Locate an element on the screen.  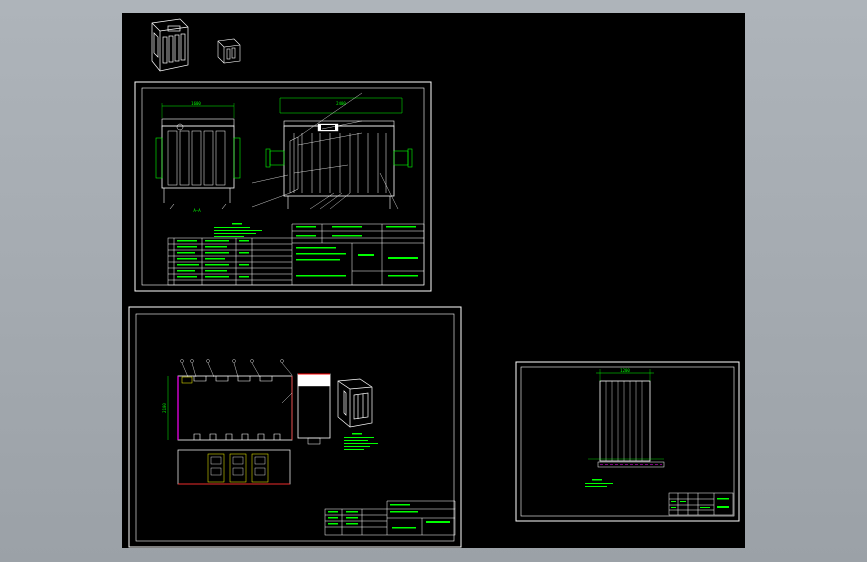
drawing-sheet-3: 1200 is located at coordinates (627, 441).